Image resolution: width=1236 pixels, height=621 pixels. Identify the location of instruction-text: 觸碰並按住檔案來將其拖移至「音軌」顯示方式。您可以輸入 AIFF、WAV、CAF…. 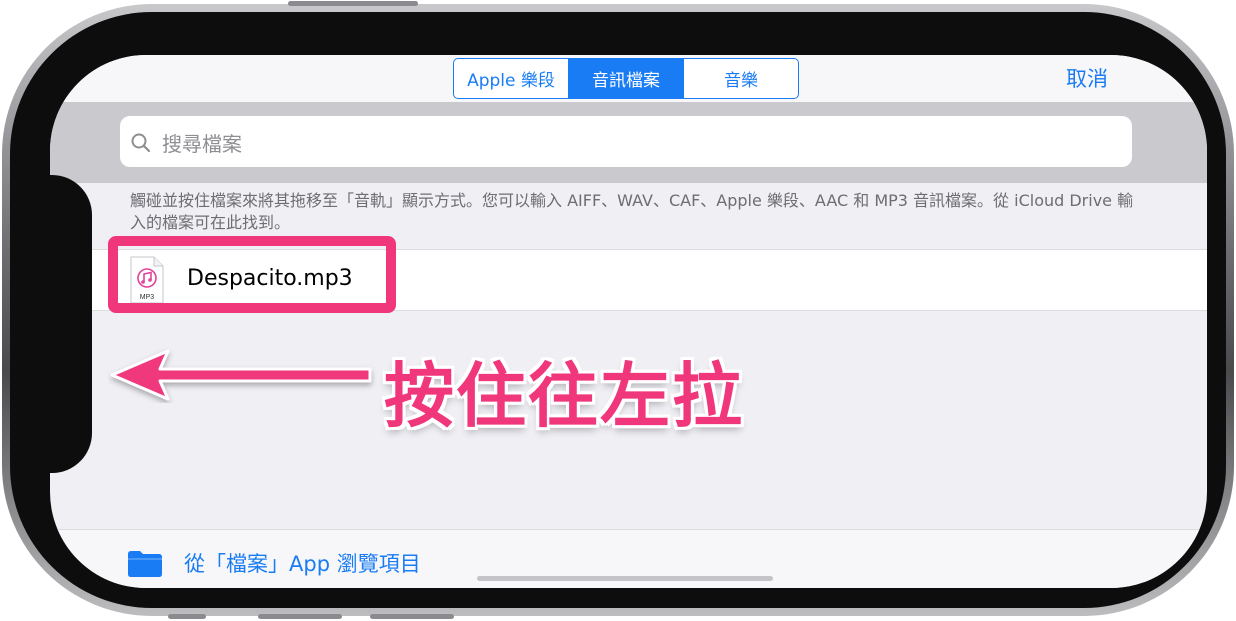
(632, 211).